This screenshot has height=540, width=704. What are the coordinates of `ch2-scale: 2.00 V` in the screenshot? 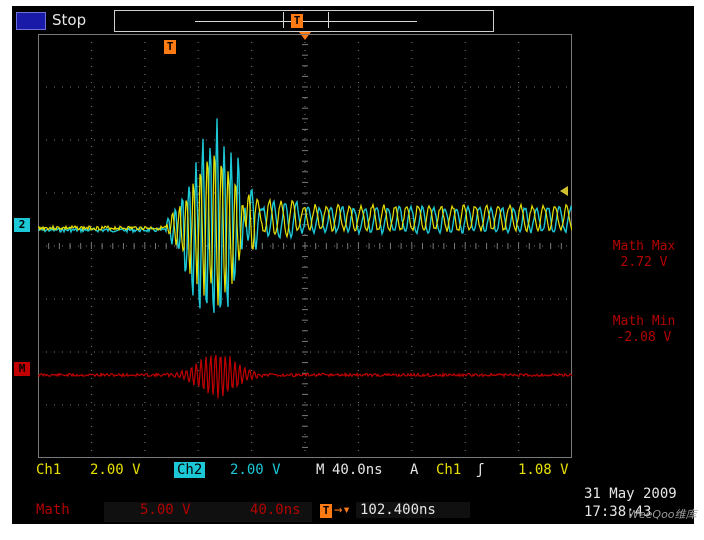 It's located at (255, 470).